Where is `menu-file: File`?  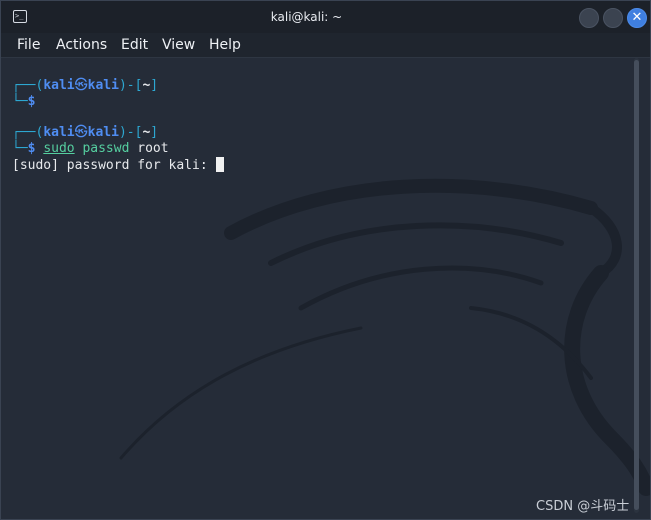 menu-file: File is located at coordinates (28, 45).